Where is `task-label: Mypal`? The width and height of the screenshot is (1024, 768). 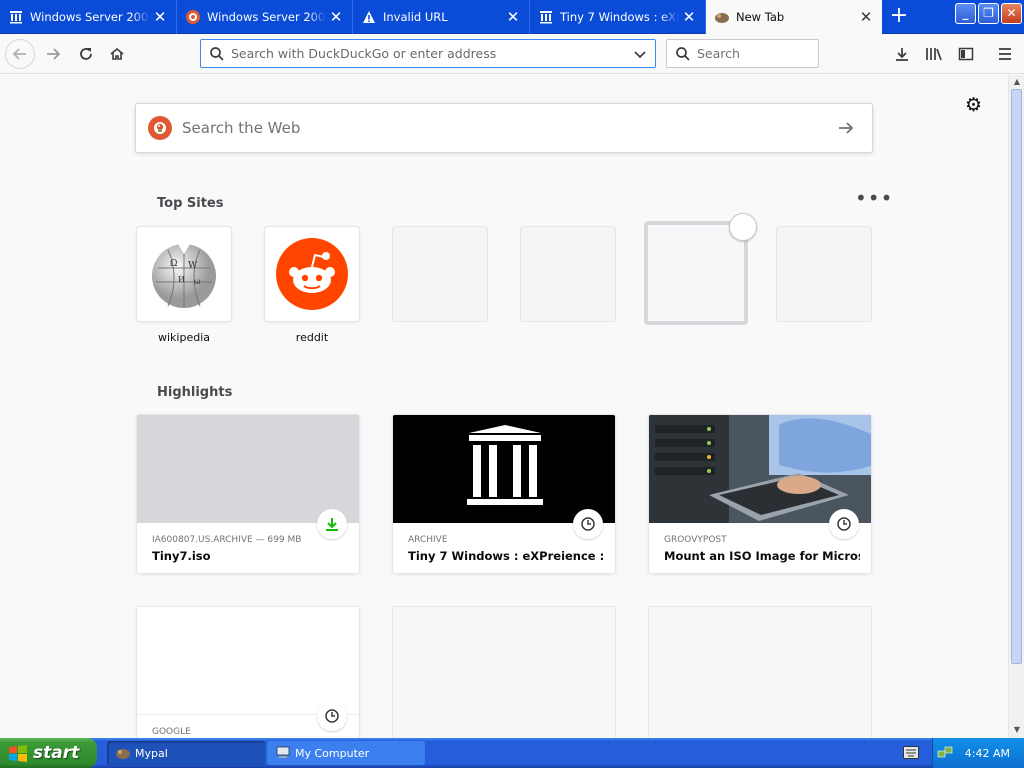
task-label: Mypal is located at coordinates (151, 753).